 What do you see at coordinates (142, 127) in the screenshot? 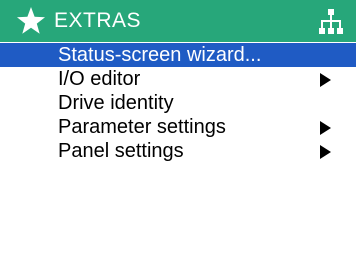
I see `menu-item-label: Parameter settings` at bounding box center [142, 127].